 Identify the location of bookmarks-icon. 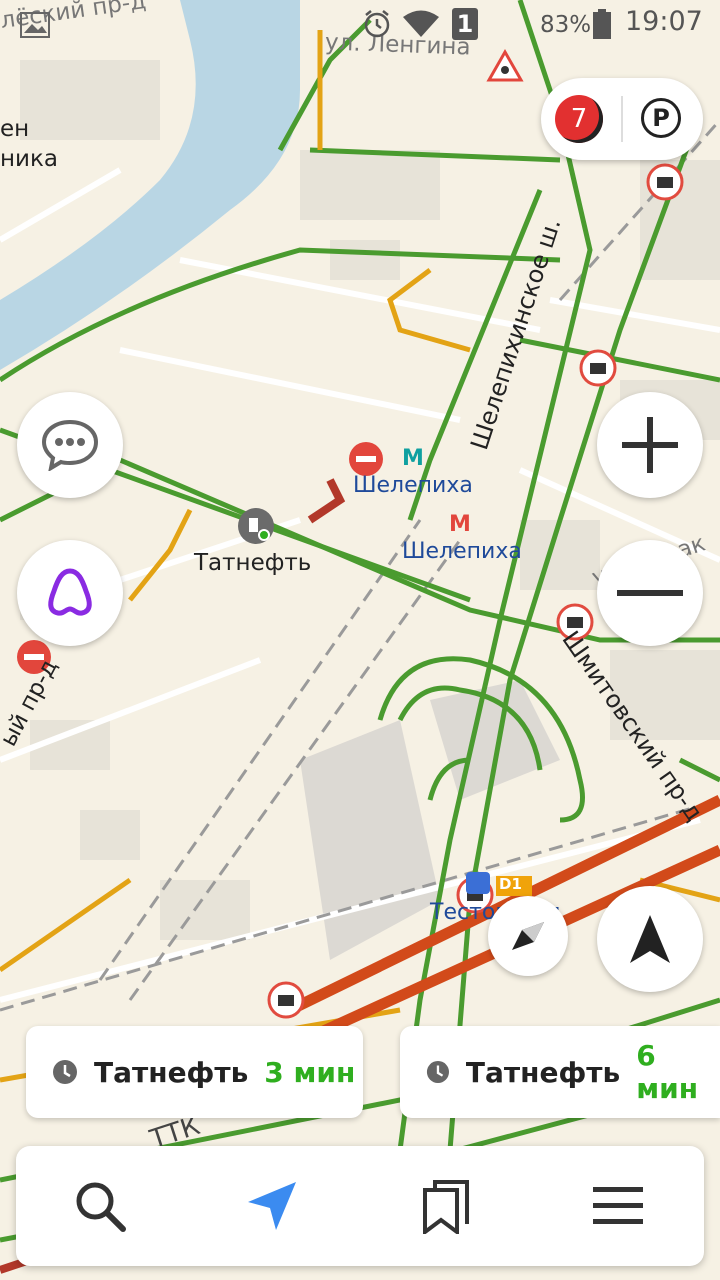
(446, 1207).